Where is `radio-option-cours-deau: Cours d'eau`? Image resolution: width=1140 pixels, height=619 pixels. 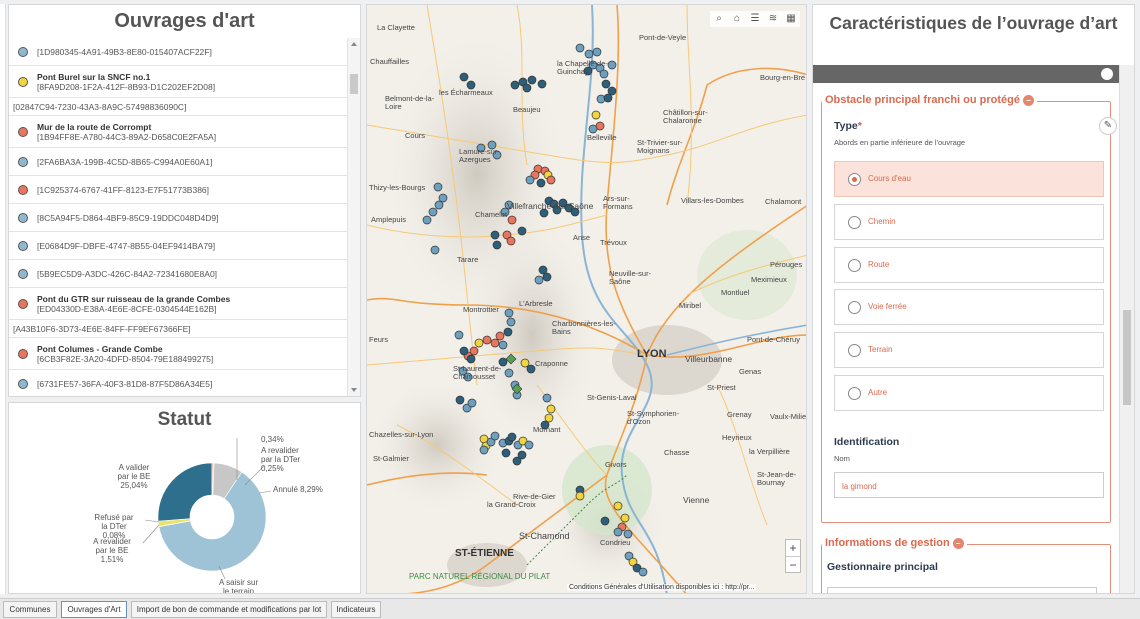
radio-option-cours-deau: Cours d'eau is located at coordinates (969, 179).